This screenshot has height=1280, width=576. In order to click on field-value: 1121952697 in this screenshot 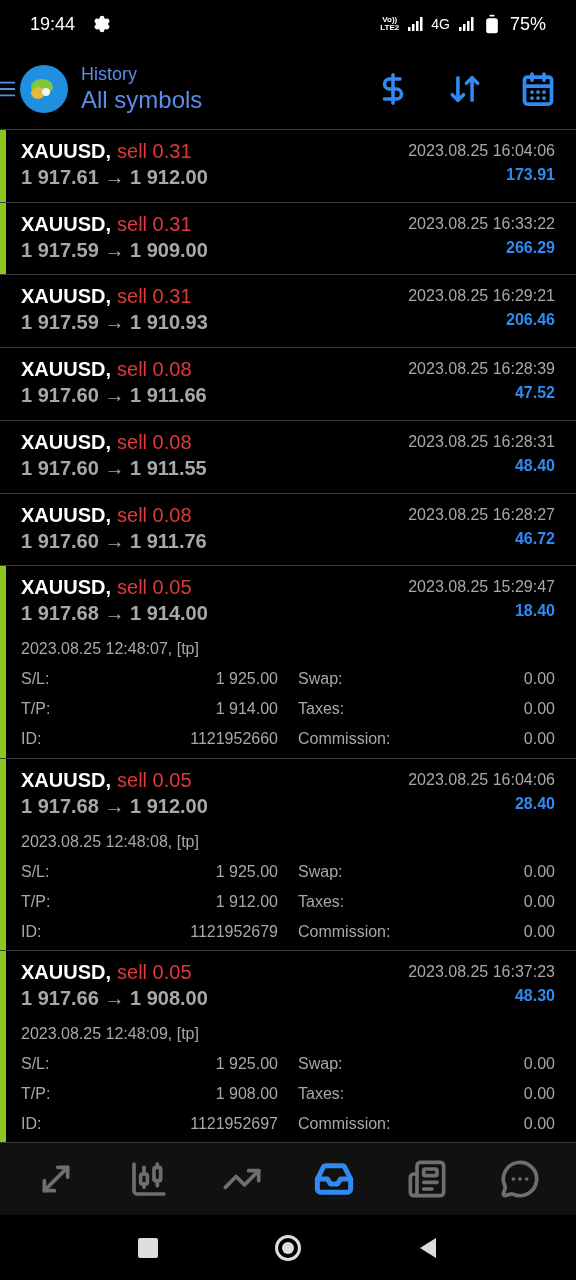, I will do `click(234, 1123)`.